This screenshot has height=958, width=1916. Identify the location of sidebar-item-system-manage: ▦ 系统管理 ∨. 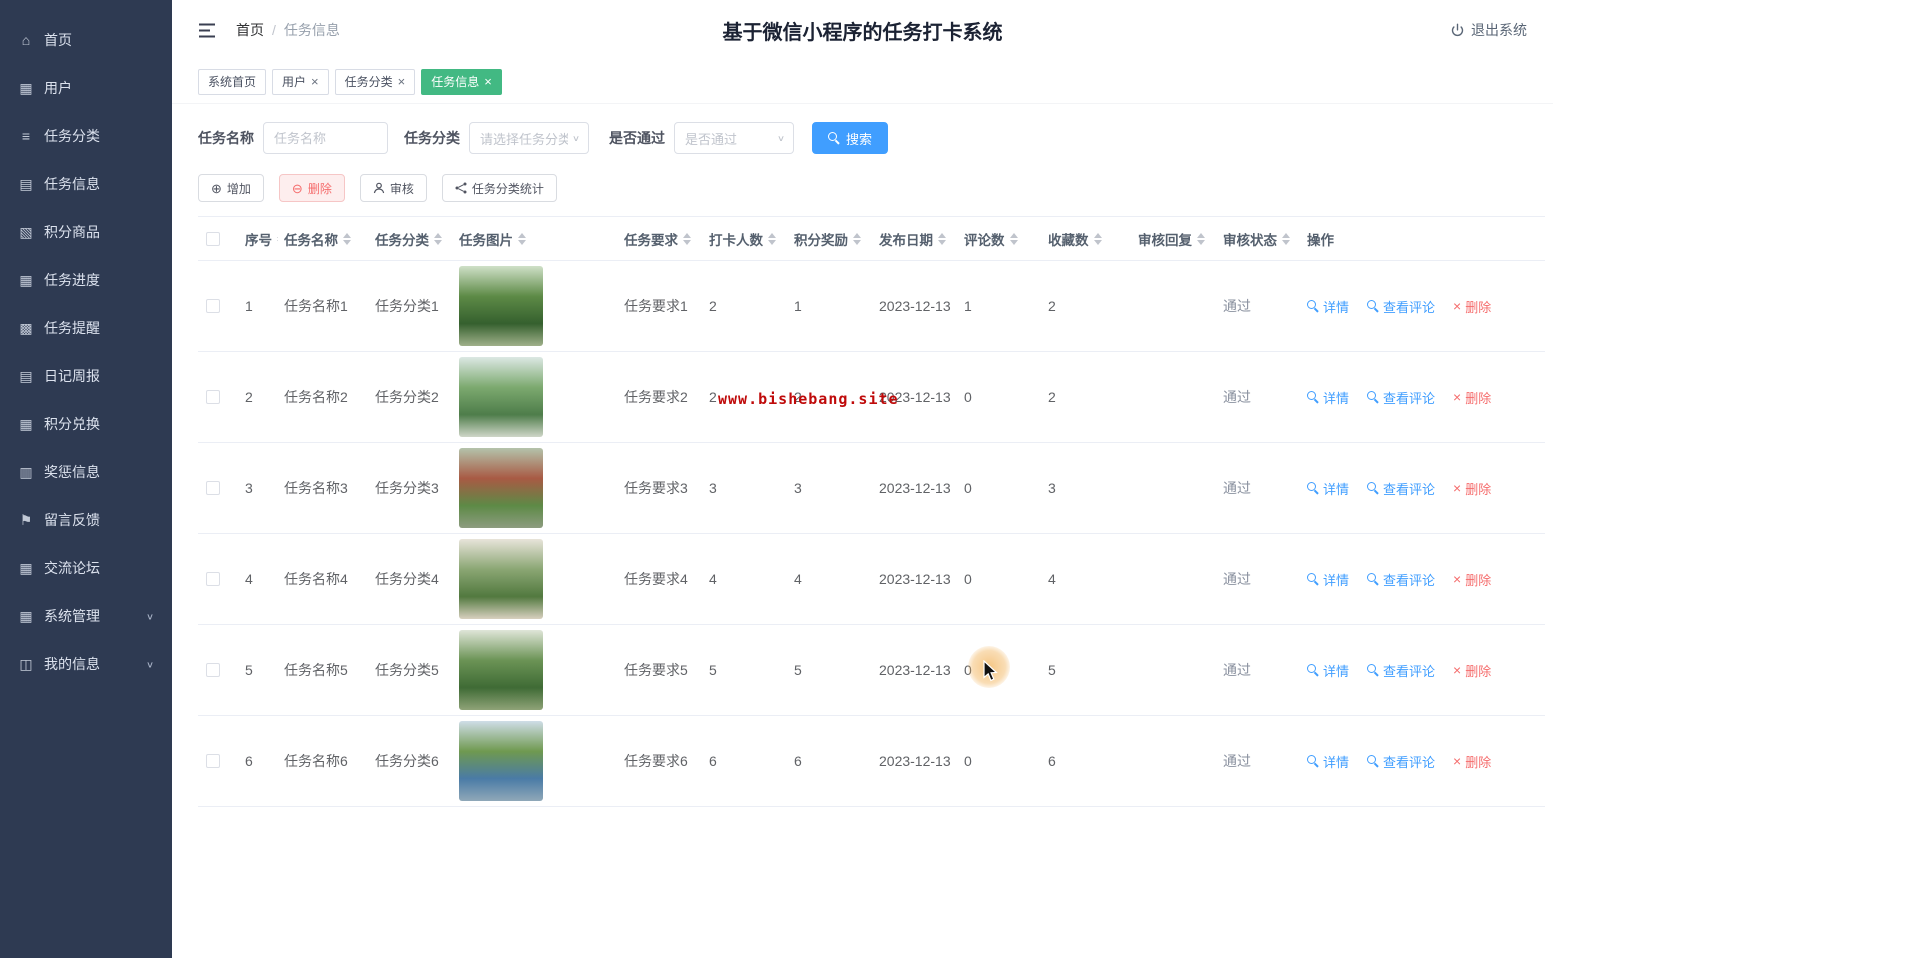
(86, 616).